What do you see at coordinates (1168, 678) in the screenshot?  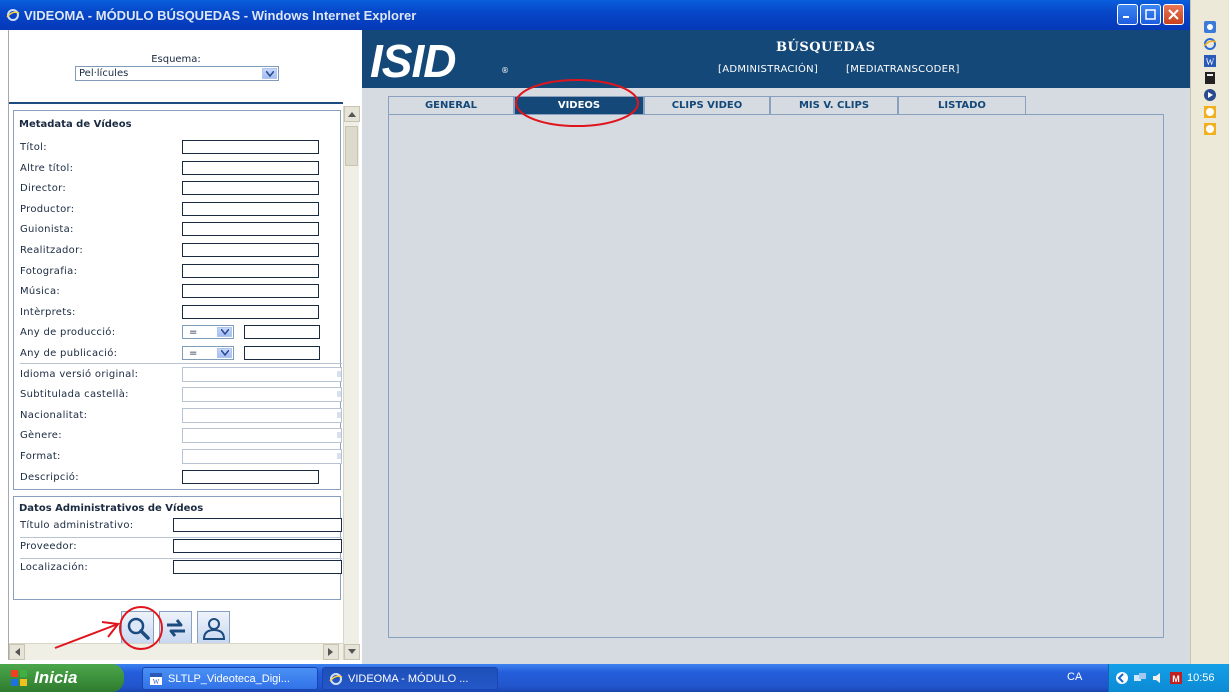 I see `system-tray: M 10:56` at bounding box center [1168, 678].